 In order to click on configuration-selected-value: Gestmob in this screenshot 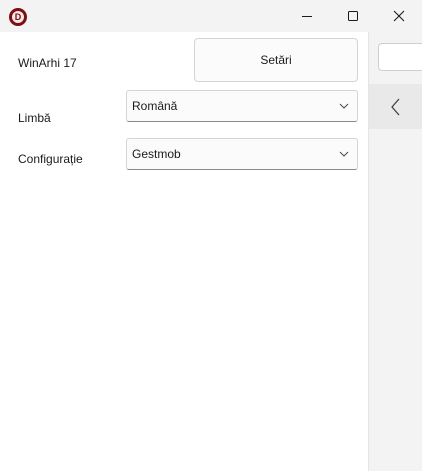, I will do `click(156, 154)`.